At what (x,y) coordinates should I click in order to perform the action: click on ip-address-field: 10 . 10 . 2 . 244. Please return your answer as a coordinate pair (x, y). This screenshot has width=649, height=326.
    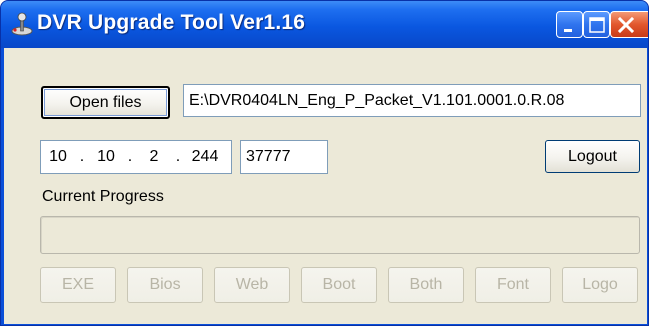
    Looking at the image, I should click on (136, 157).